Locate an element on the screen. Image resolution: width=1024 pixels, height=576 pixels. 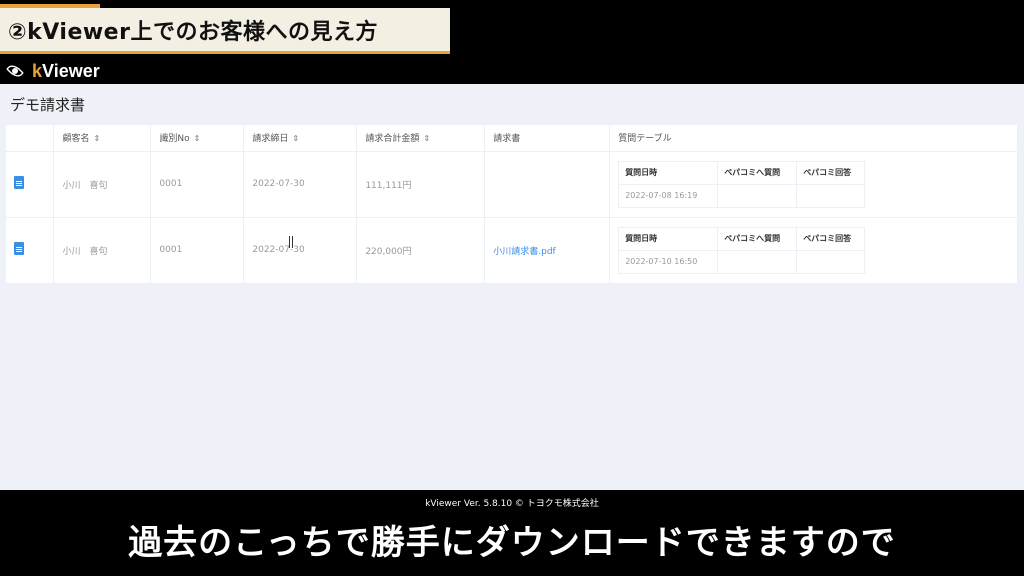
col-closing-date: 請求締日 ⇕ is located at coordinates (300, 138).